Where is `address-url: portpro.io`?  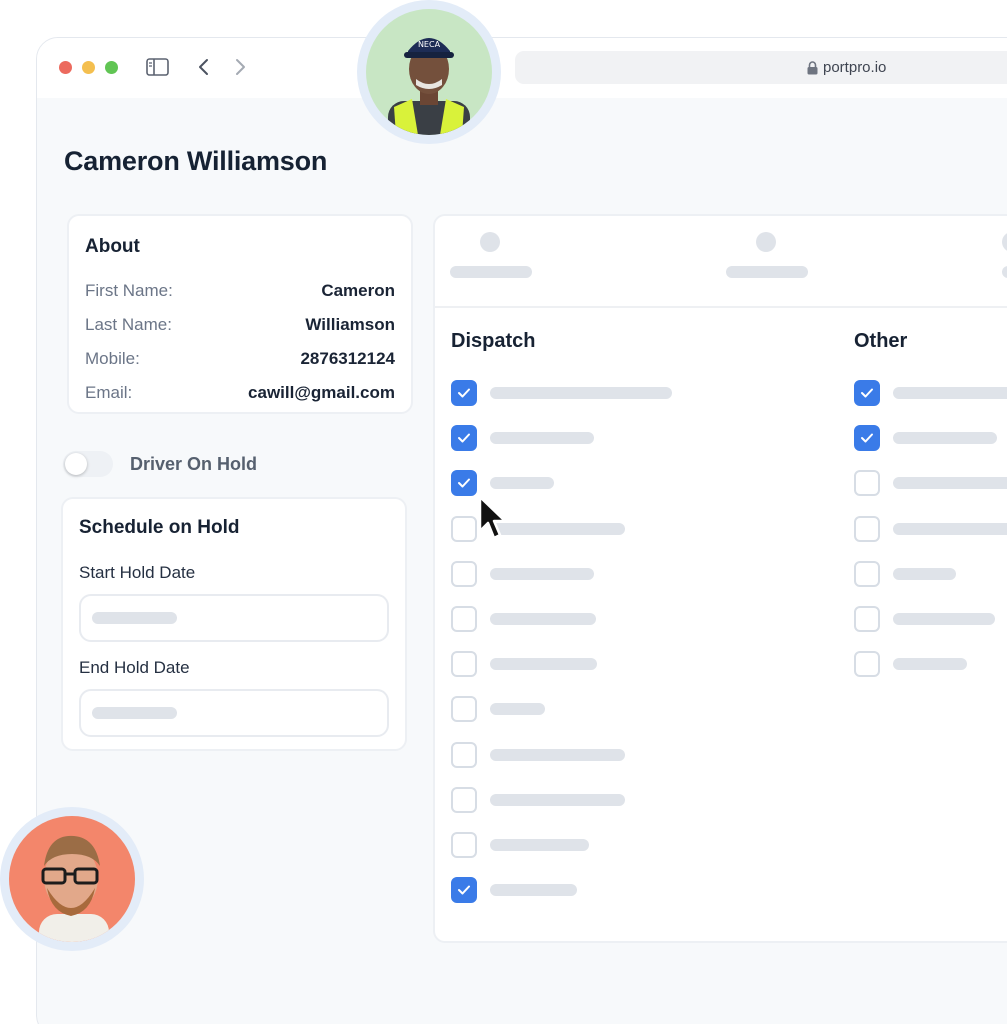 address-url: portpro.io is located at coordinates (855, 67).